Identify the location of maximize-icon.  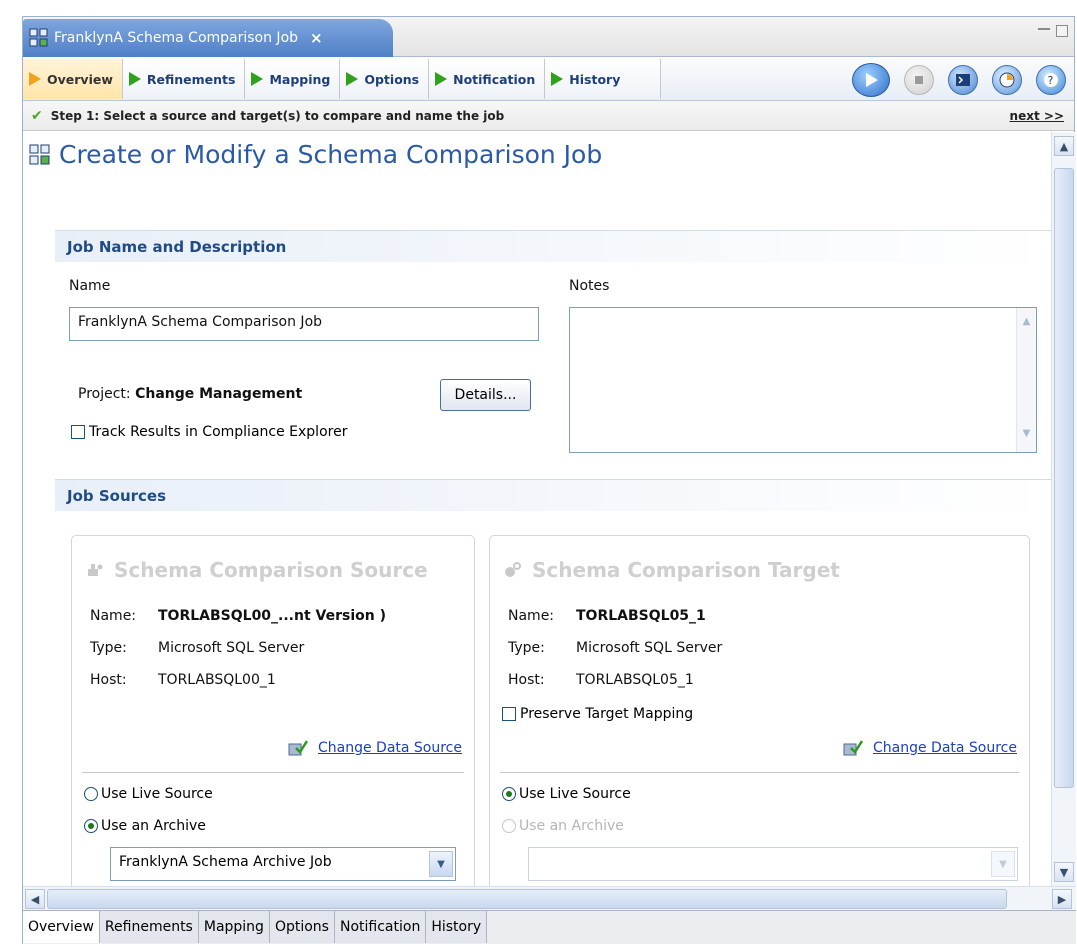
(1062, 31).